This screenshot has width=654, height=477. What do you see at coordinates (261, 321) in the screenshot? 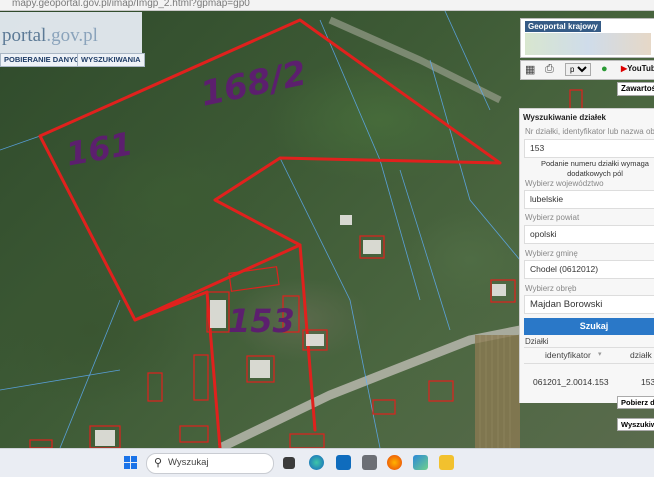
I see `annotation-153: 153` at bounding box center [261, 321].